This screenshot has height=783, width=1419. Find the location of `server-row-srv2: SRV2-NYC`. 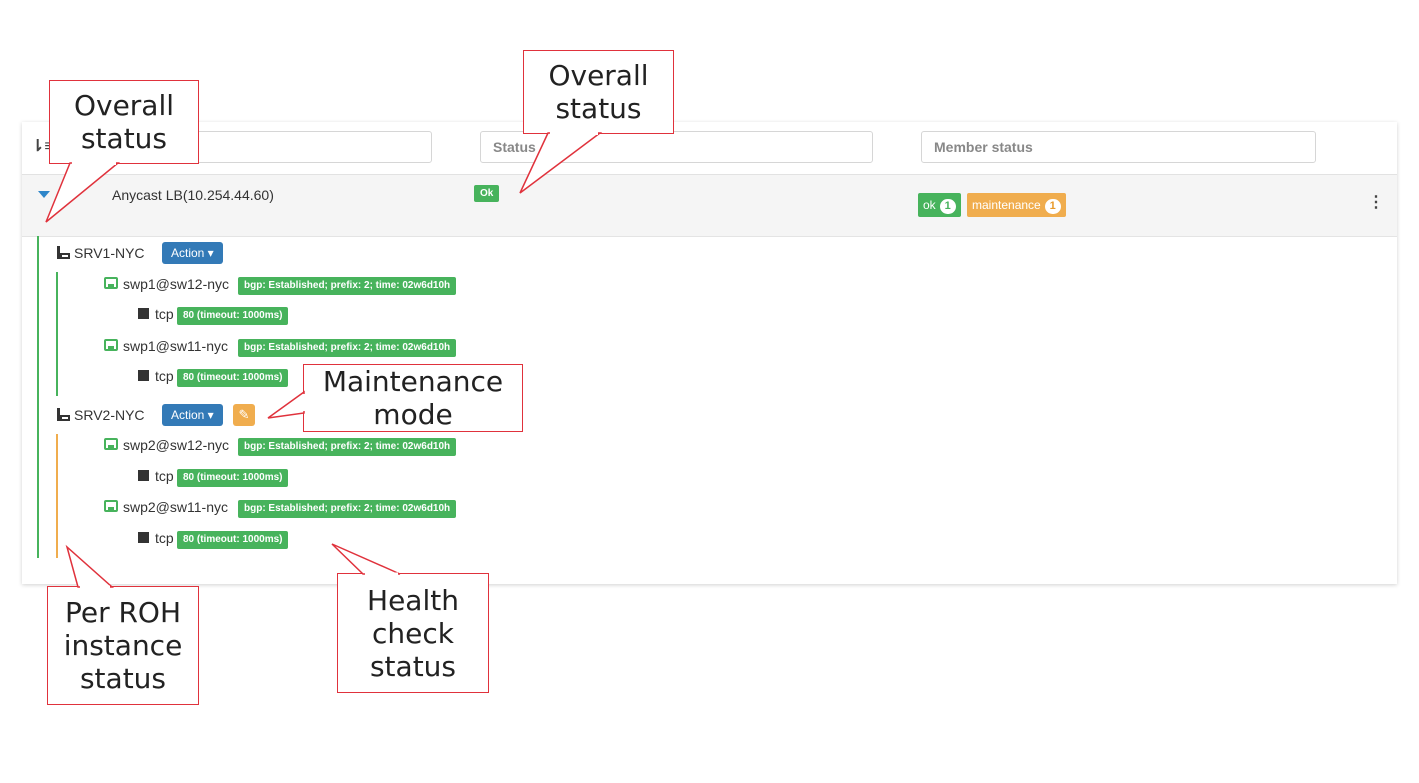

server-row-srv2: SRV2-NYC is located at coordinates (101, 415).